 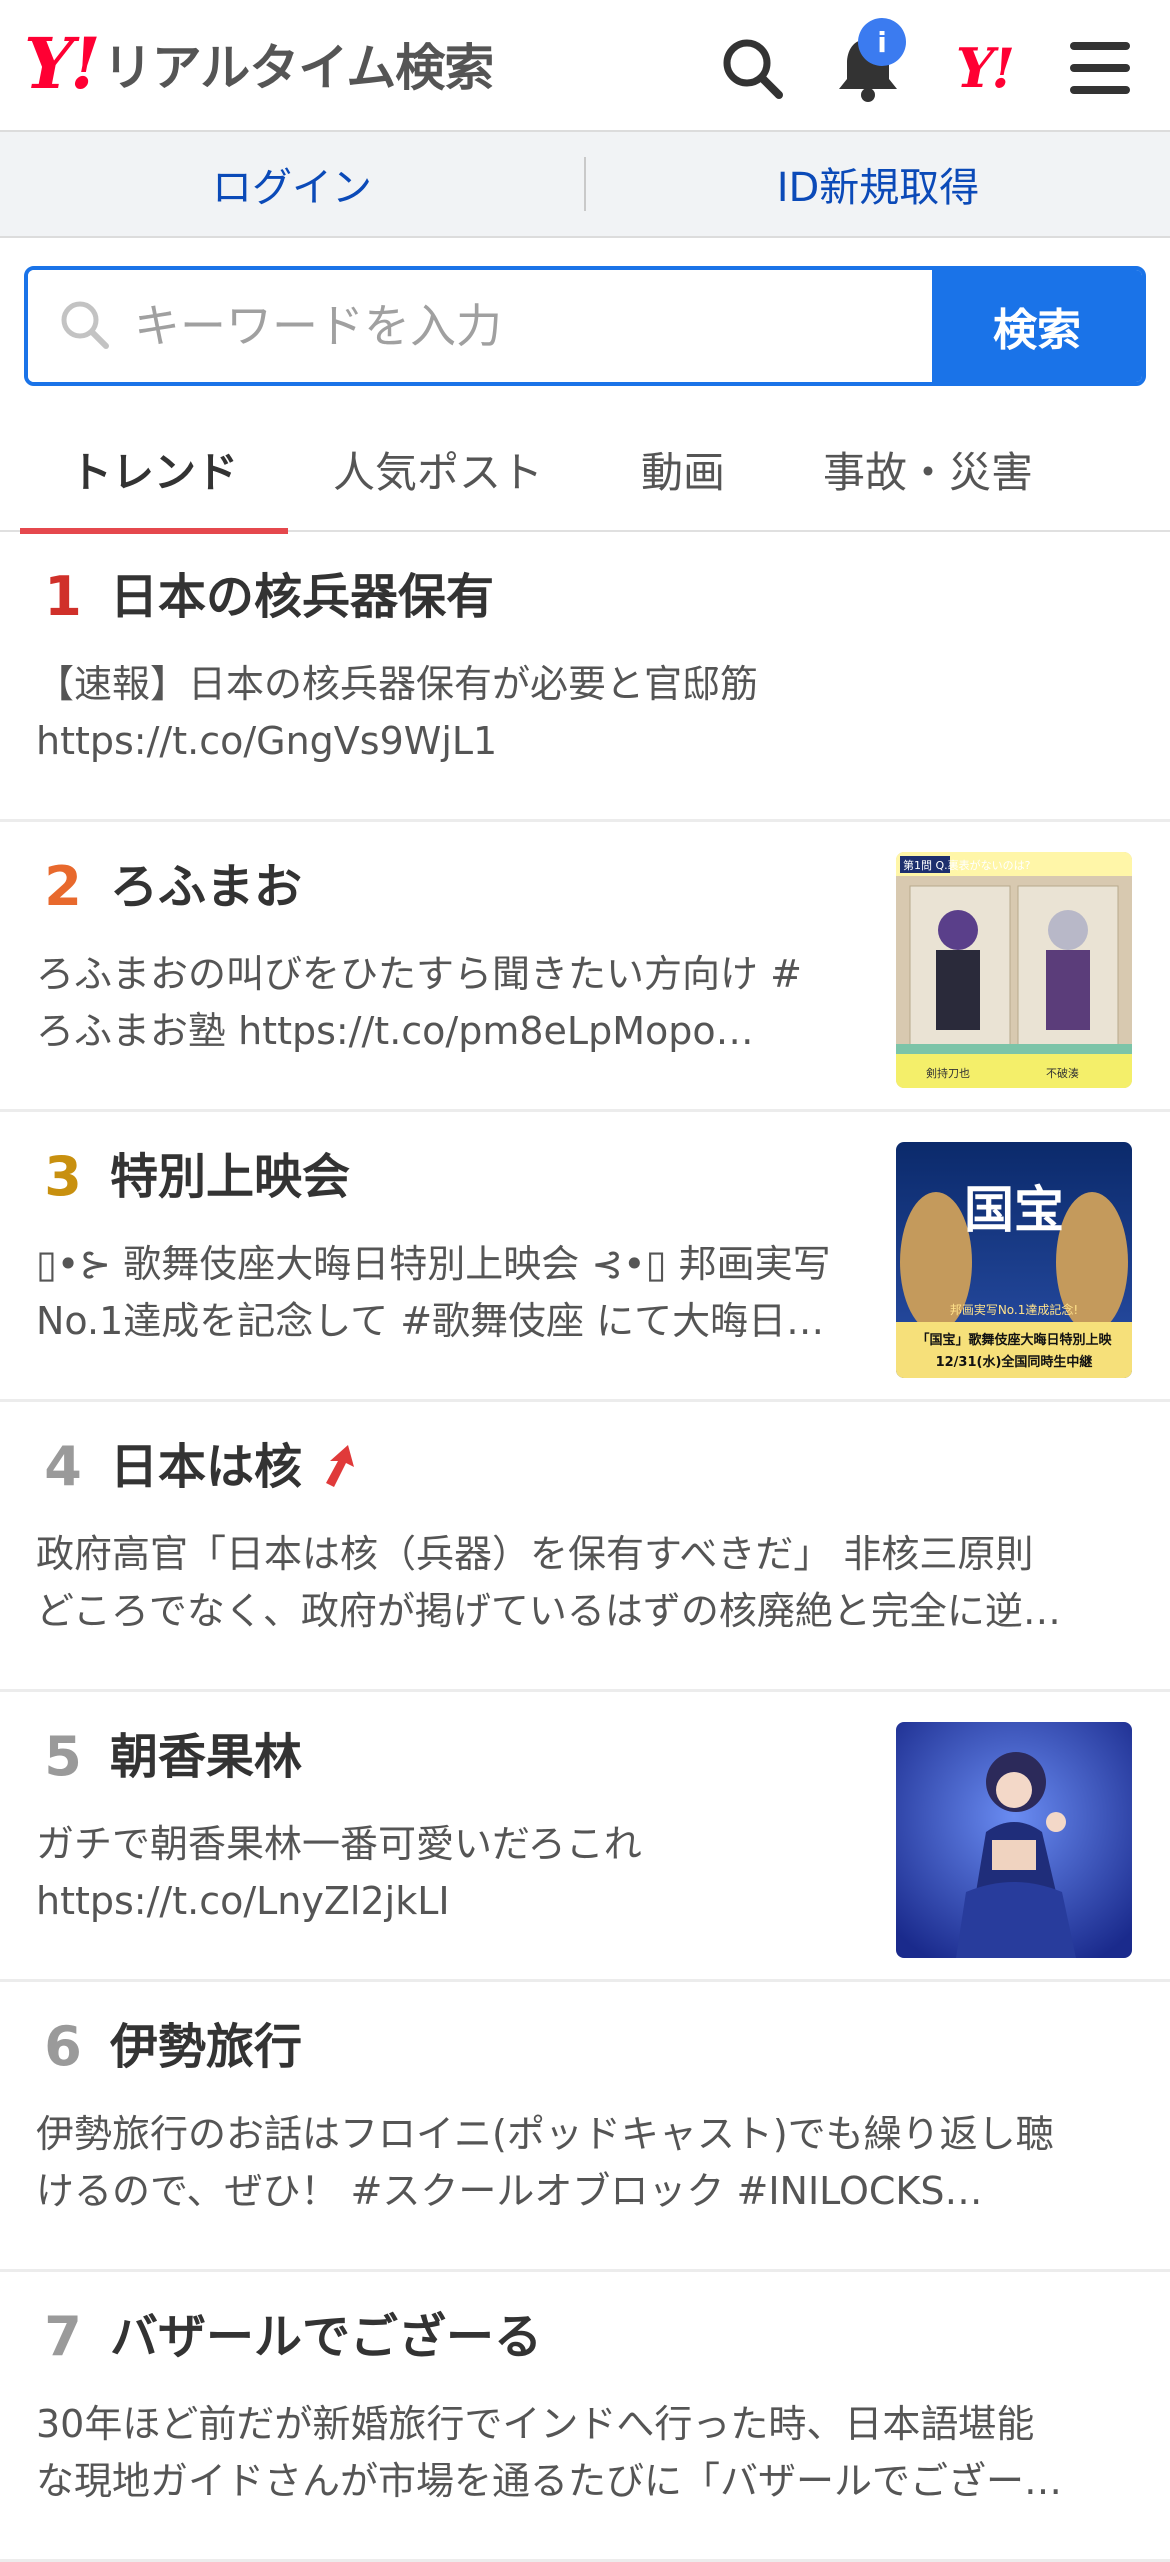 What do you see at coordinates (63, 887) in the screenshot?
I see `trend-rank: 2` at bounding box center [63, 887].